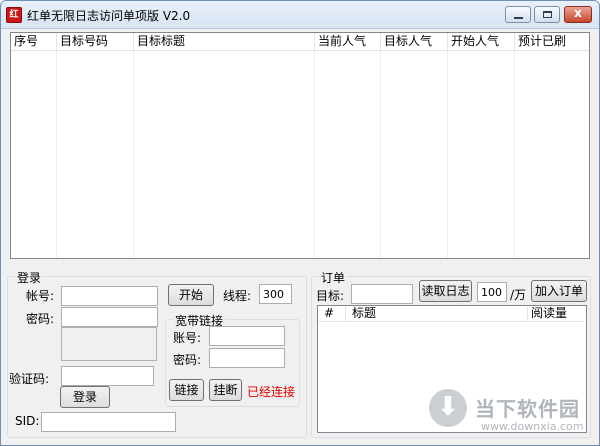 Image resolution: width=600 pixels, height=446 pixels. I want to click on maximize-icon, so click(547, 14).